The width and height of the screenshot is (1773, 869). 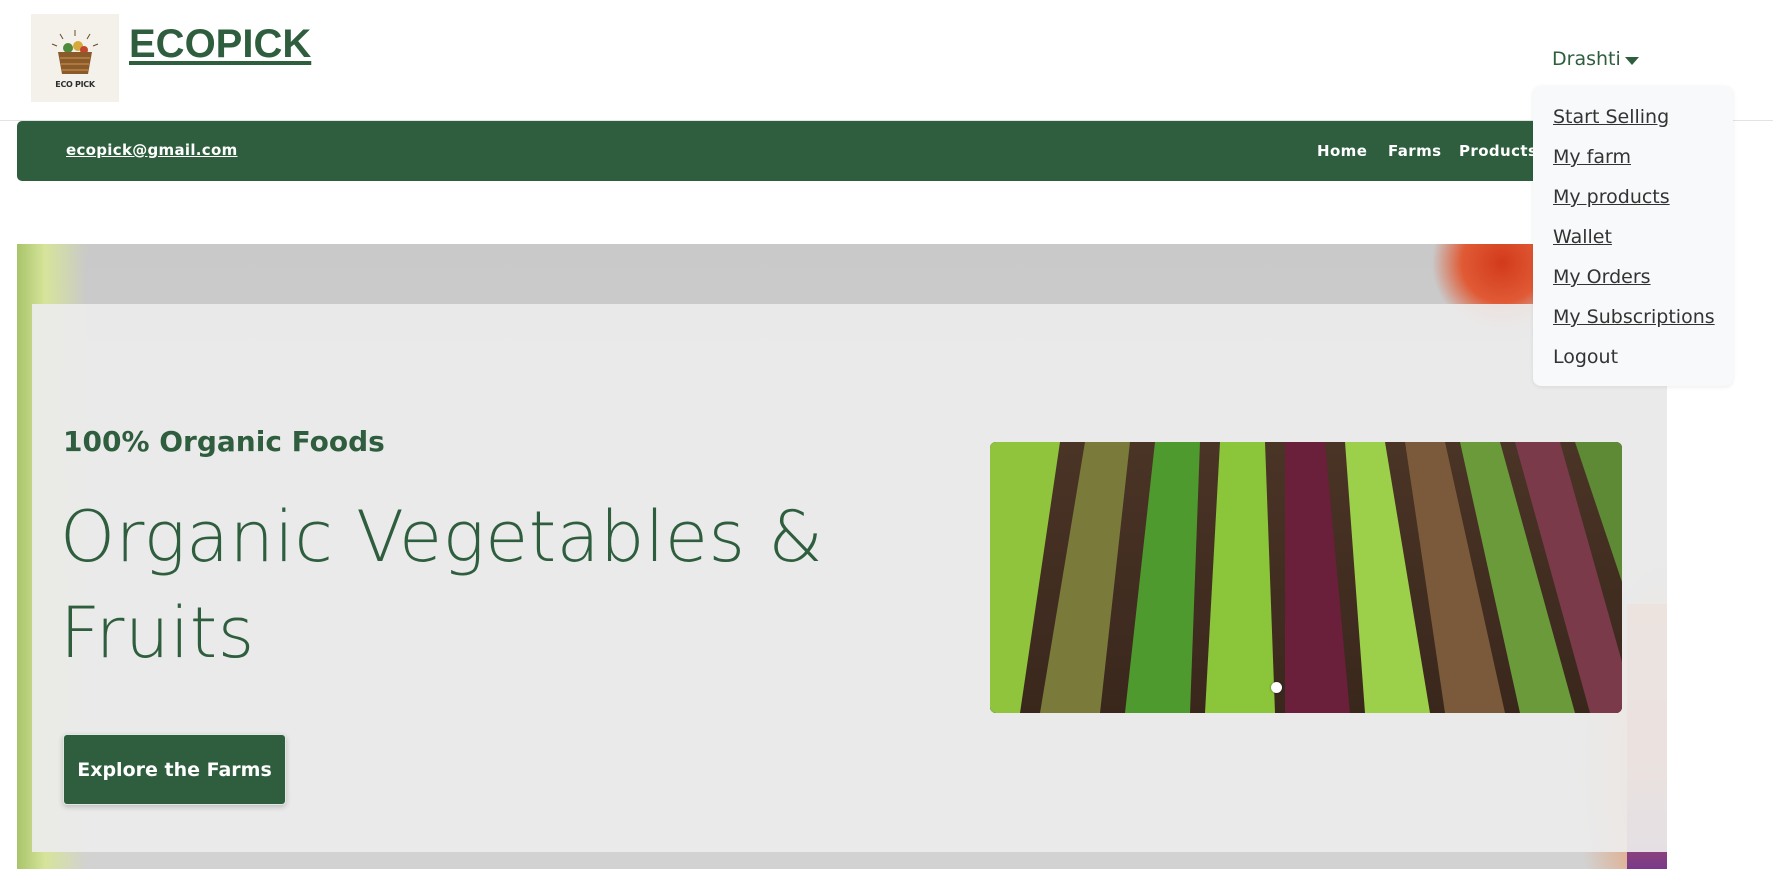 What do you see at coordinates (75, 84) in the screenshot?
I see `logo-caption: ECO PICK` at bounding box center [75, 84].